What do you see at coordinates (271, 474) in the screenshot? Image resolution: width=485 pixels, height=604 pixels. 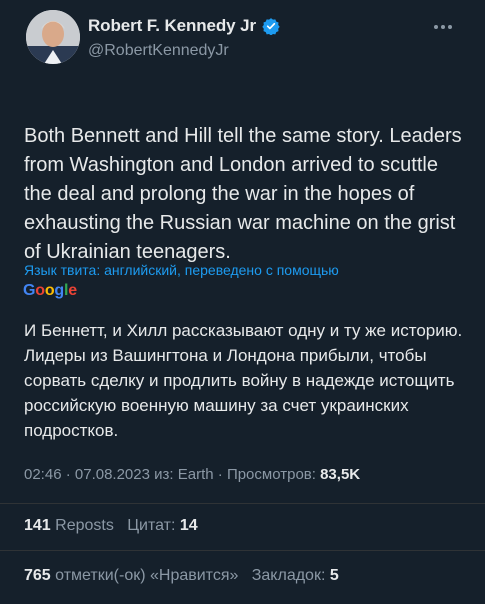 I see `views-label: Просмотров:` at bounding box center [271, 474].